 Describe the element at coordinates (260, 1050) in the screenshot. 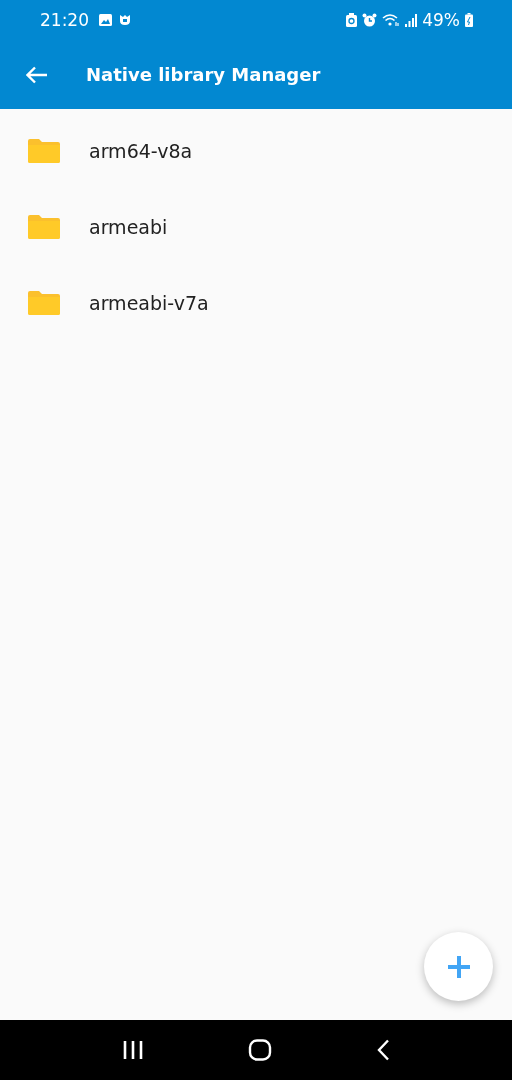

I see `home-icon` at that location.